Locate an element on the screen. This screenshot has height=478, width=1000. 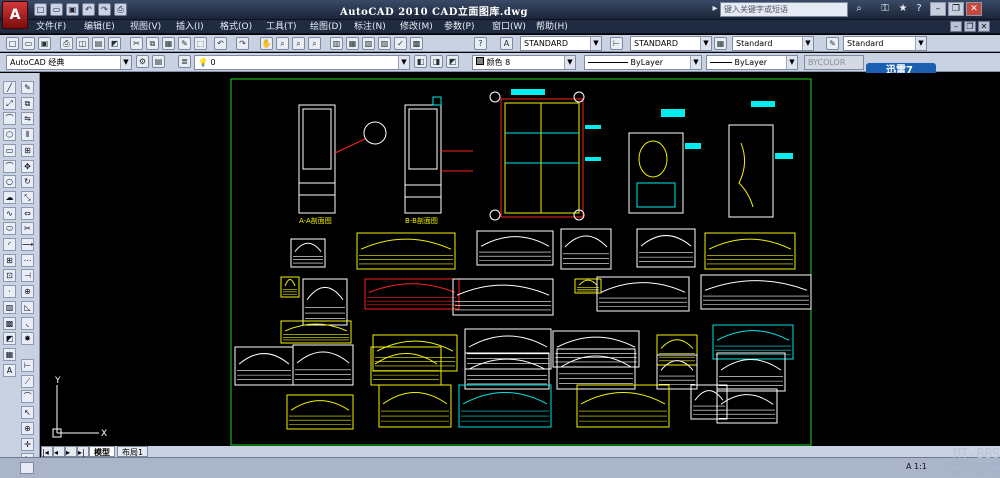
application-menu-button: A is located at coordinates (15, 15).